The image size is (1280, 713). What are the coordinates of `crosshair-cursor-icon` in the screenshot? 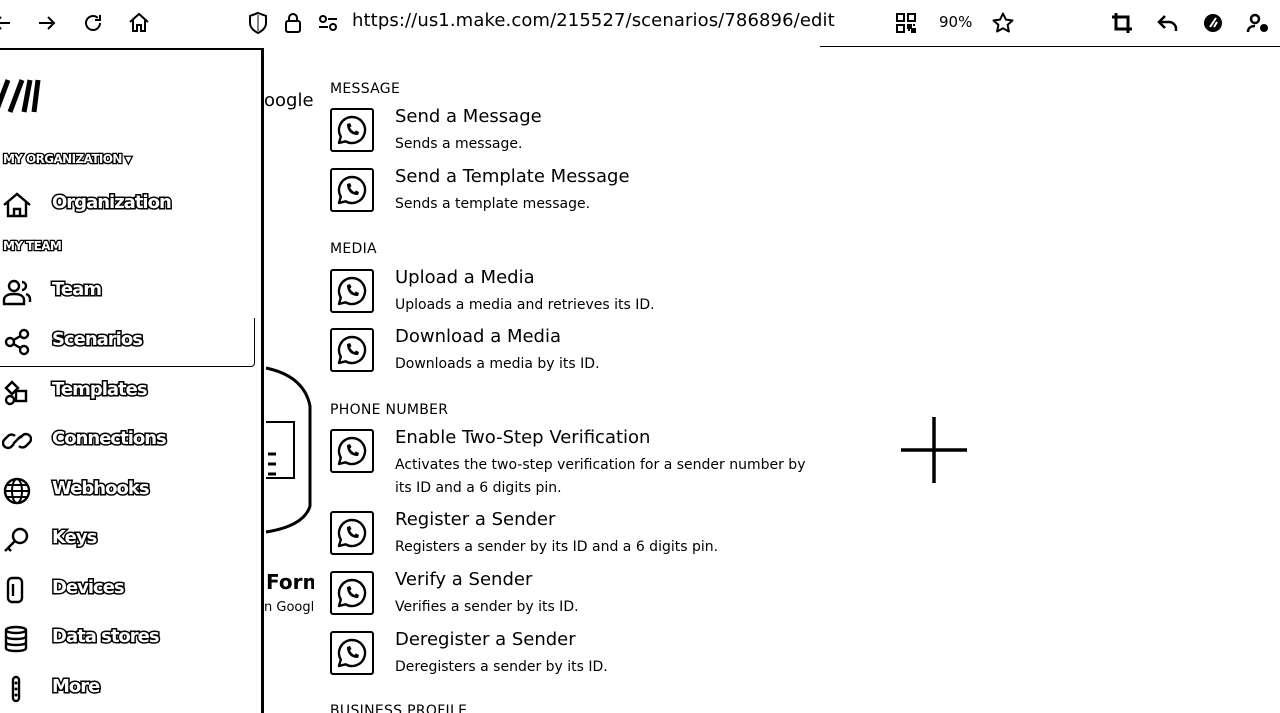 It's located at (934, 450).